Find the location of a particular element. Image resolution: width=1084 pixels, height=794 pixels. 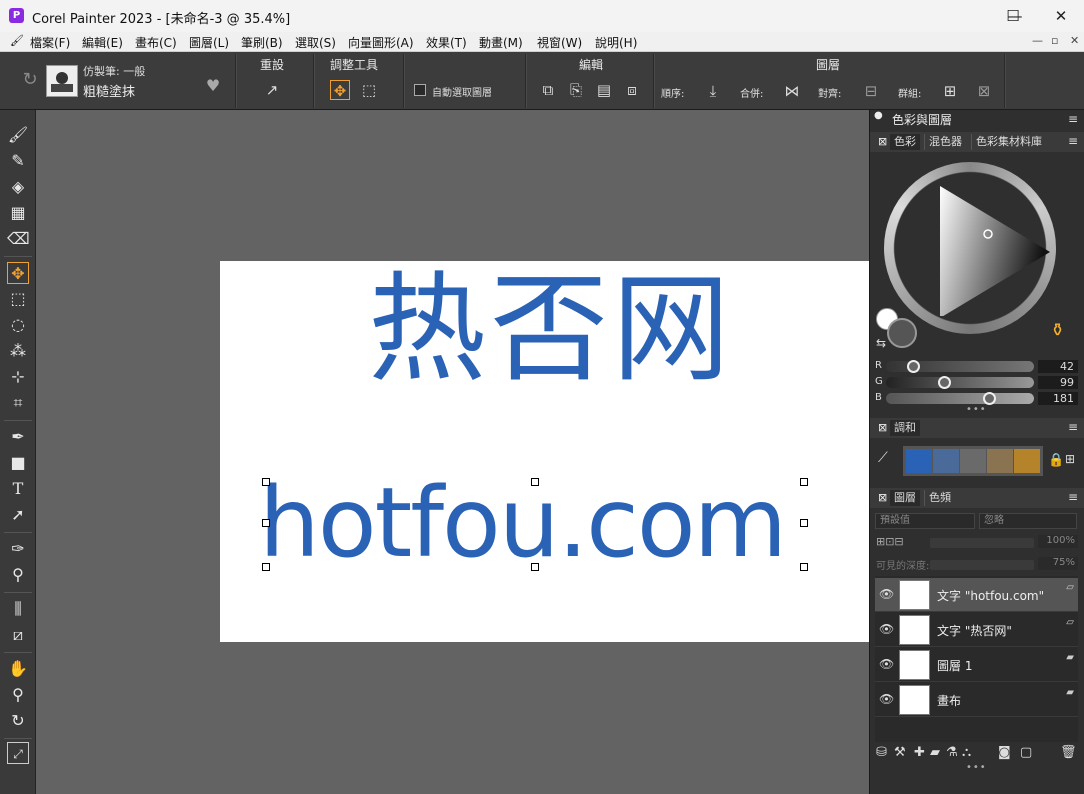

merge-icon: ⋈ is located at coordinates (792, 91).